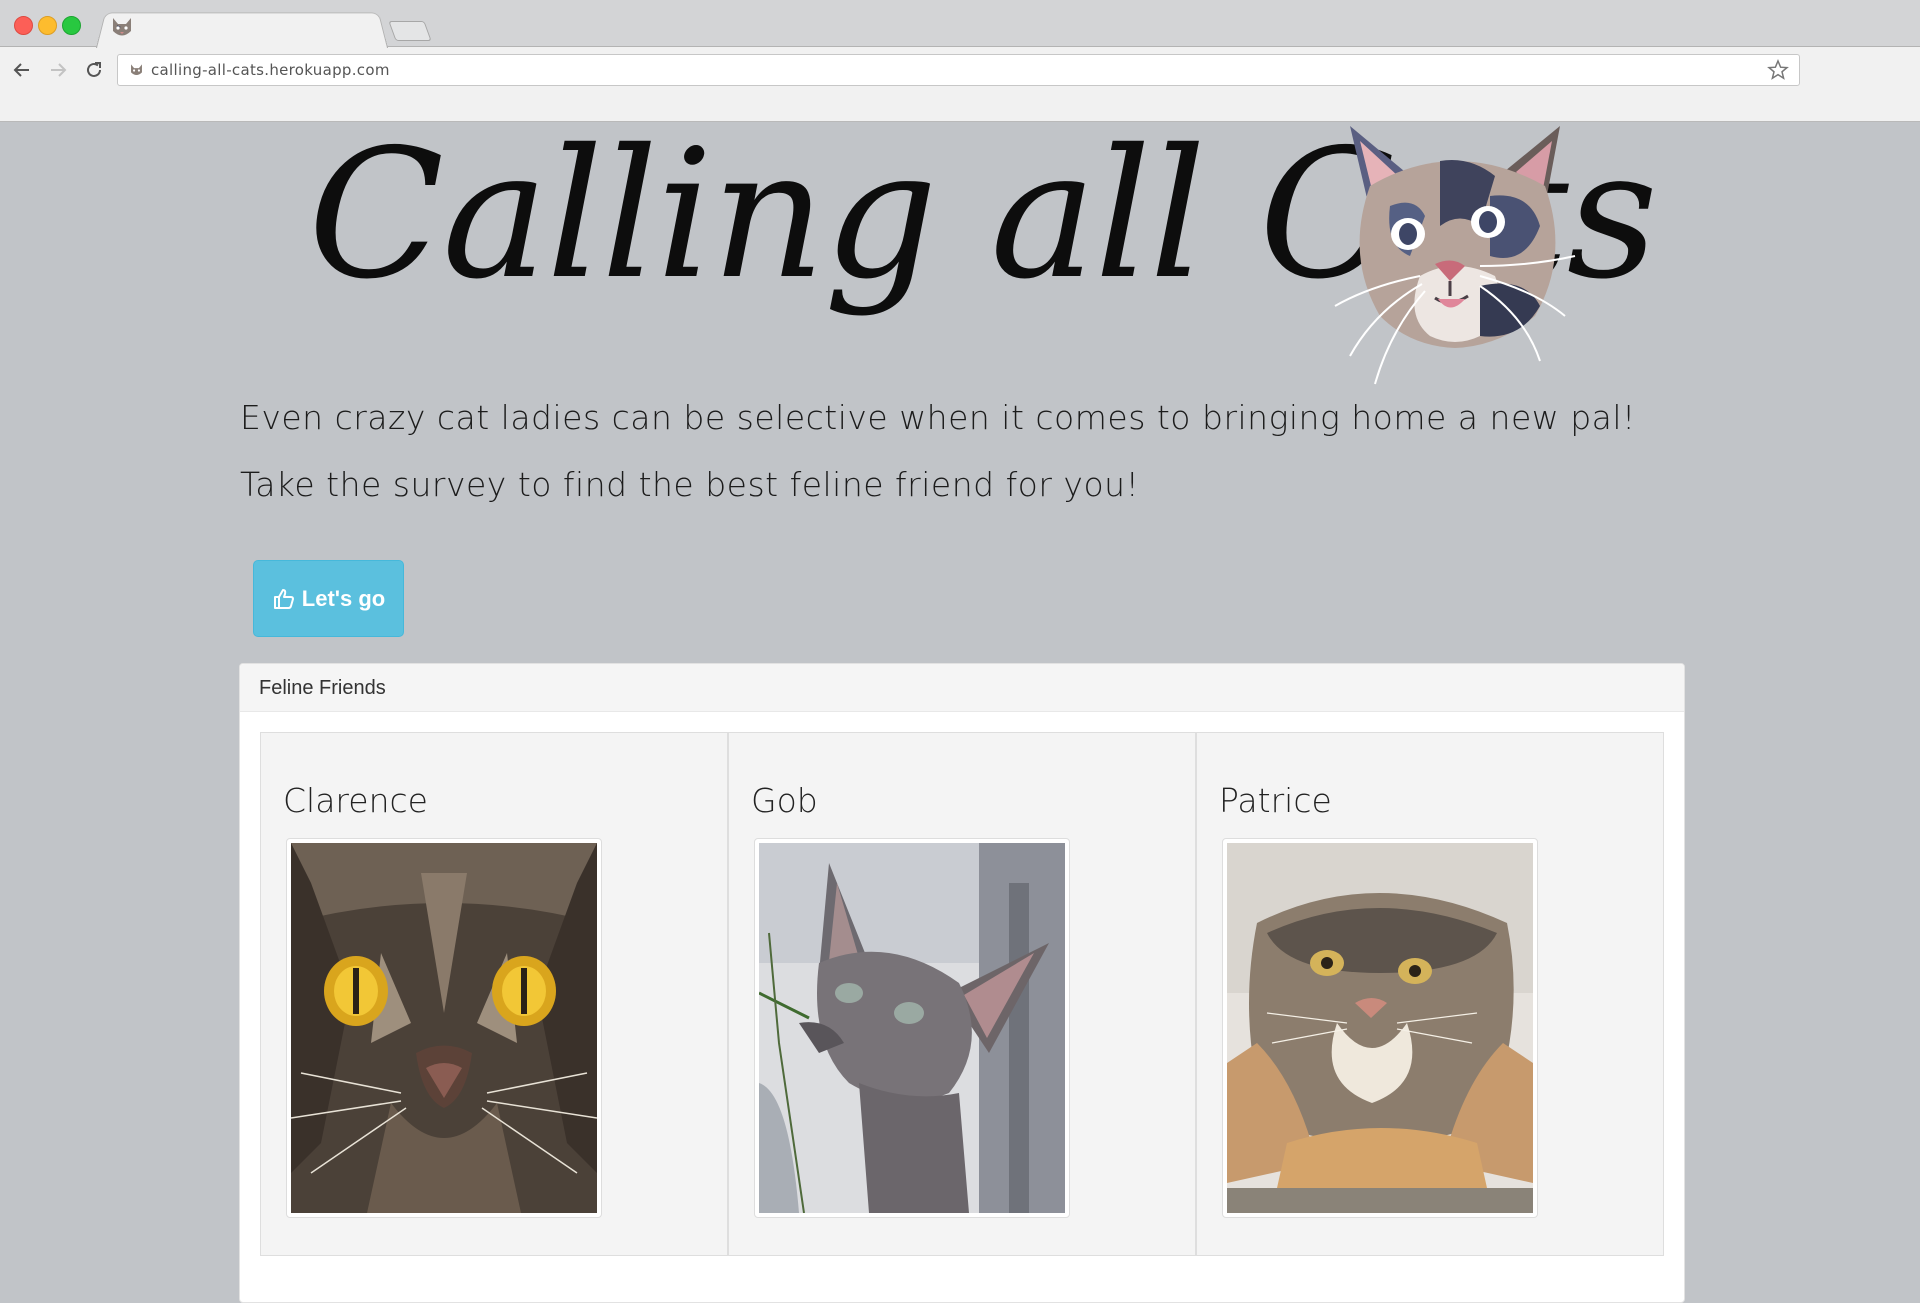  Describe the element at coordinates (1275, 800) in the screenshot. I see `cat-name: Patrice` at that location.